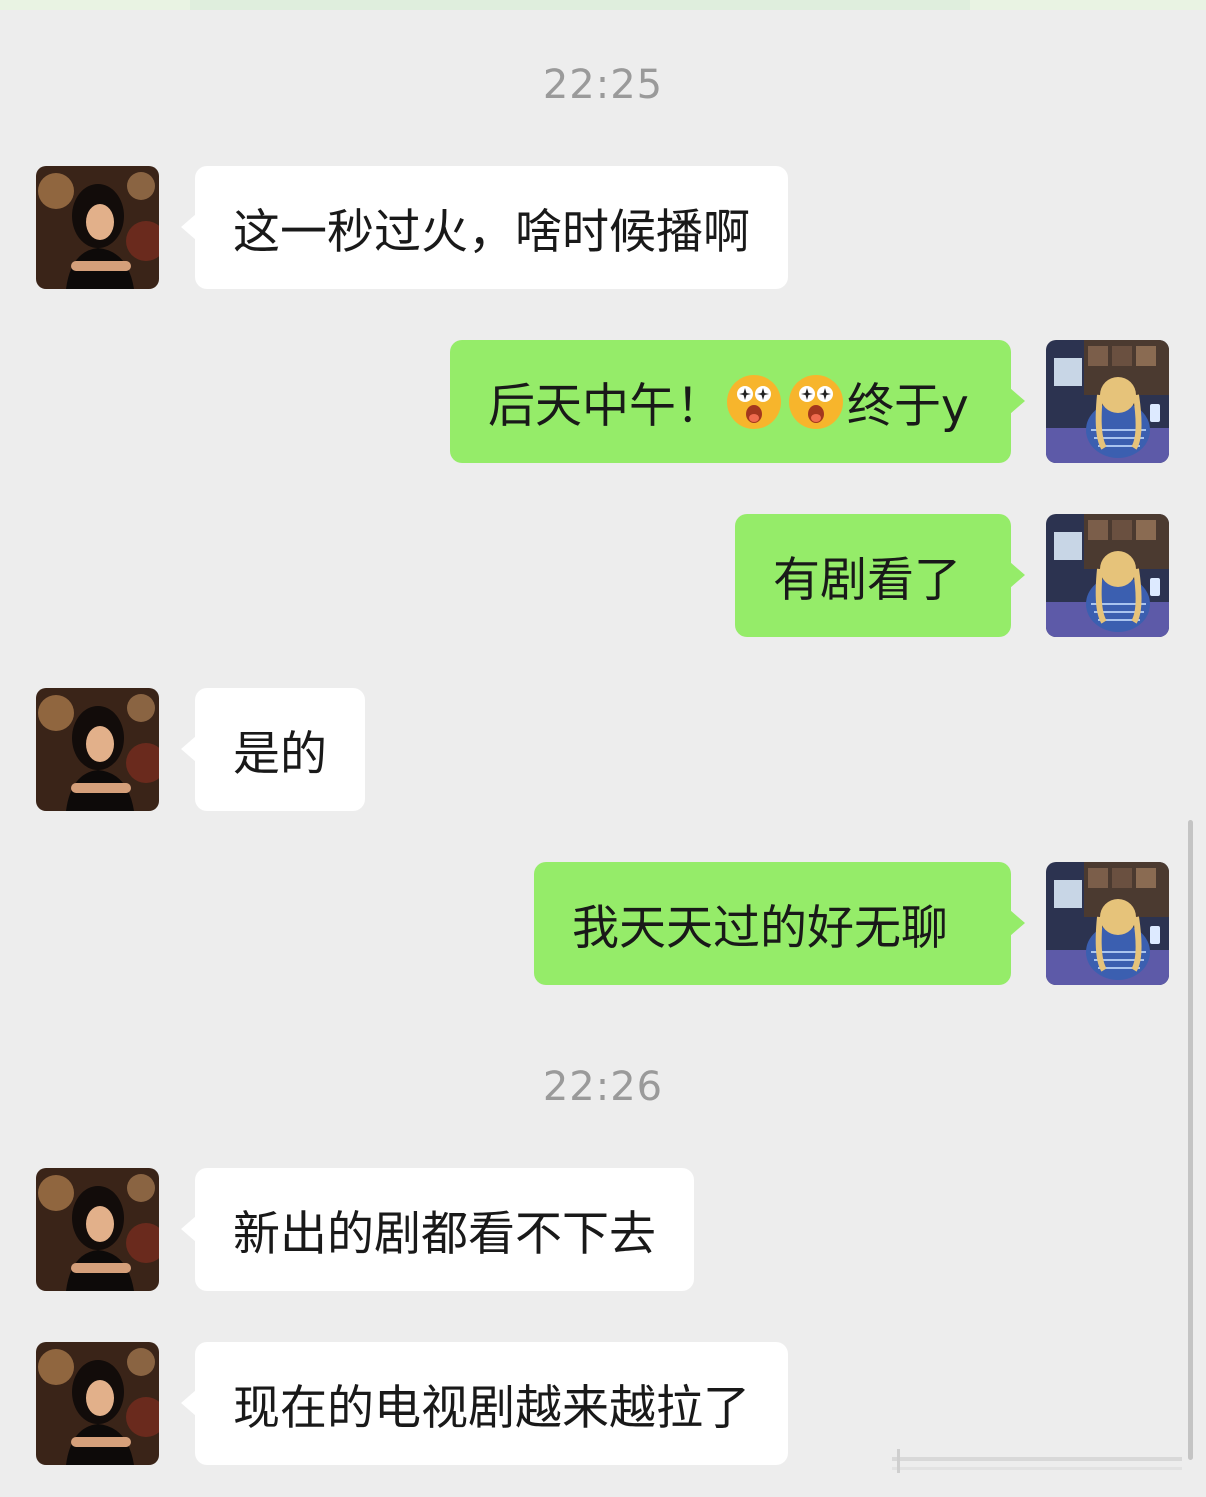 The height and width of the screenshot is (1497, 1206). What do you see at coordinates (603, 575) in the screenshot?
I see `message-row: 有剧看了` at bounding box center [603, 575].